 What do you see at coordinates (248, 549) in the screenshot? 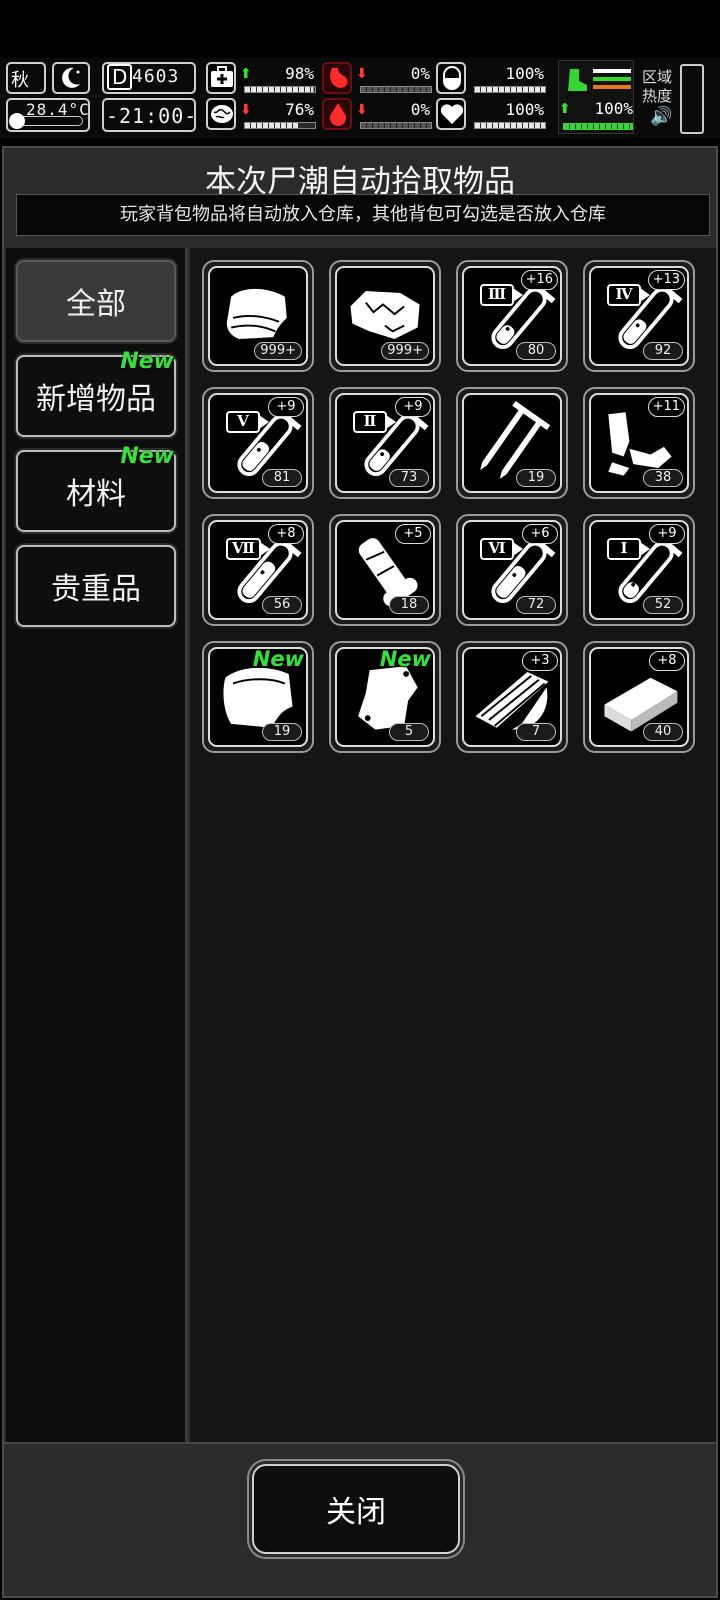
I see `tier-badge: Ⅶ` at bounding box center [248, 549].